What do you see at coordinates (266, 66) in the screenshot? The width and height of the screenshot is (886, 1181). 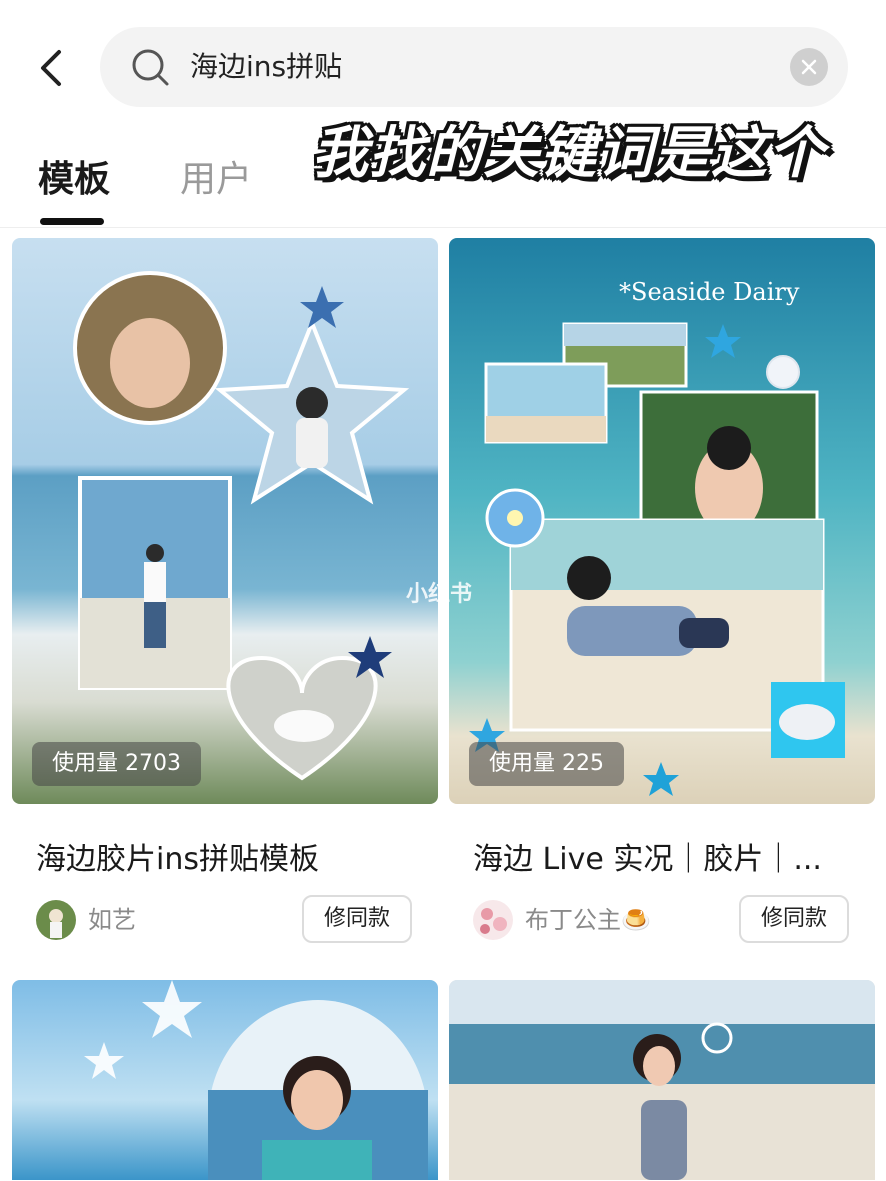 I see `search-query-text: 海边ins拼贴` at bounding box center [266, 66].